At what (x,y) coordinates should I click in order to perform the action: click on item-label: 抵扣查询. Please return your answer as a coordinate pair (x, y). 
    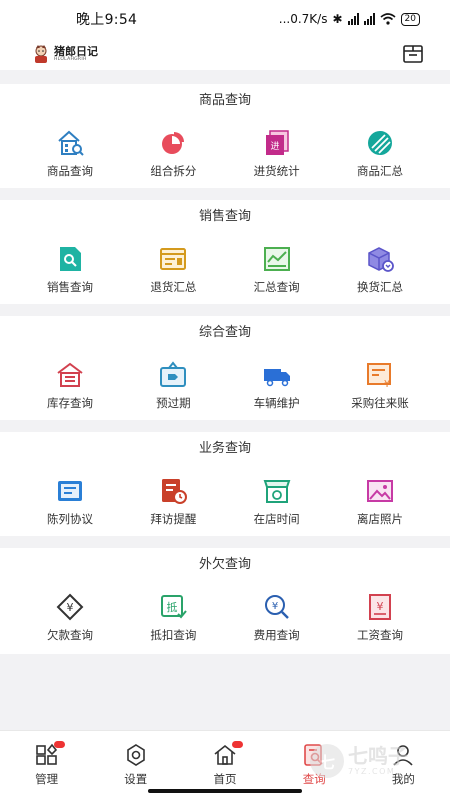
    Looking at the image, I should click on (173, 635).